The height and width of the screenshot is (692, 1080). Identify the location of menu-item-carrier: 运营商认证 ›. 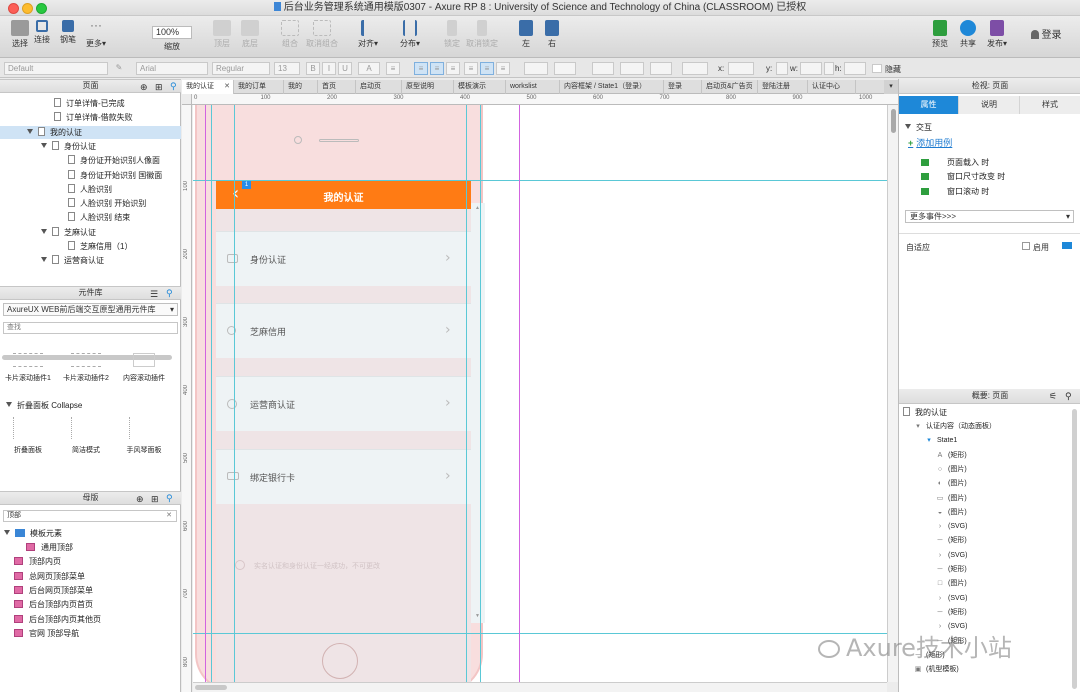
(343, 403).